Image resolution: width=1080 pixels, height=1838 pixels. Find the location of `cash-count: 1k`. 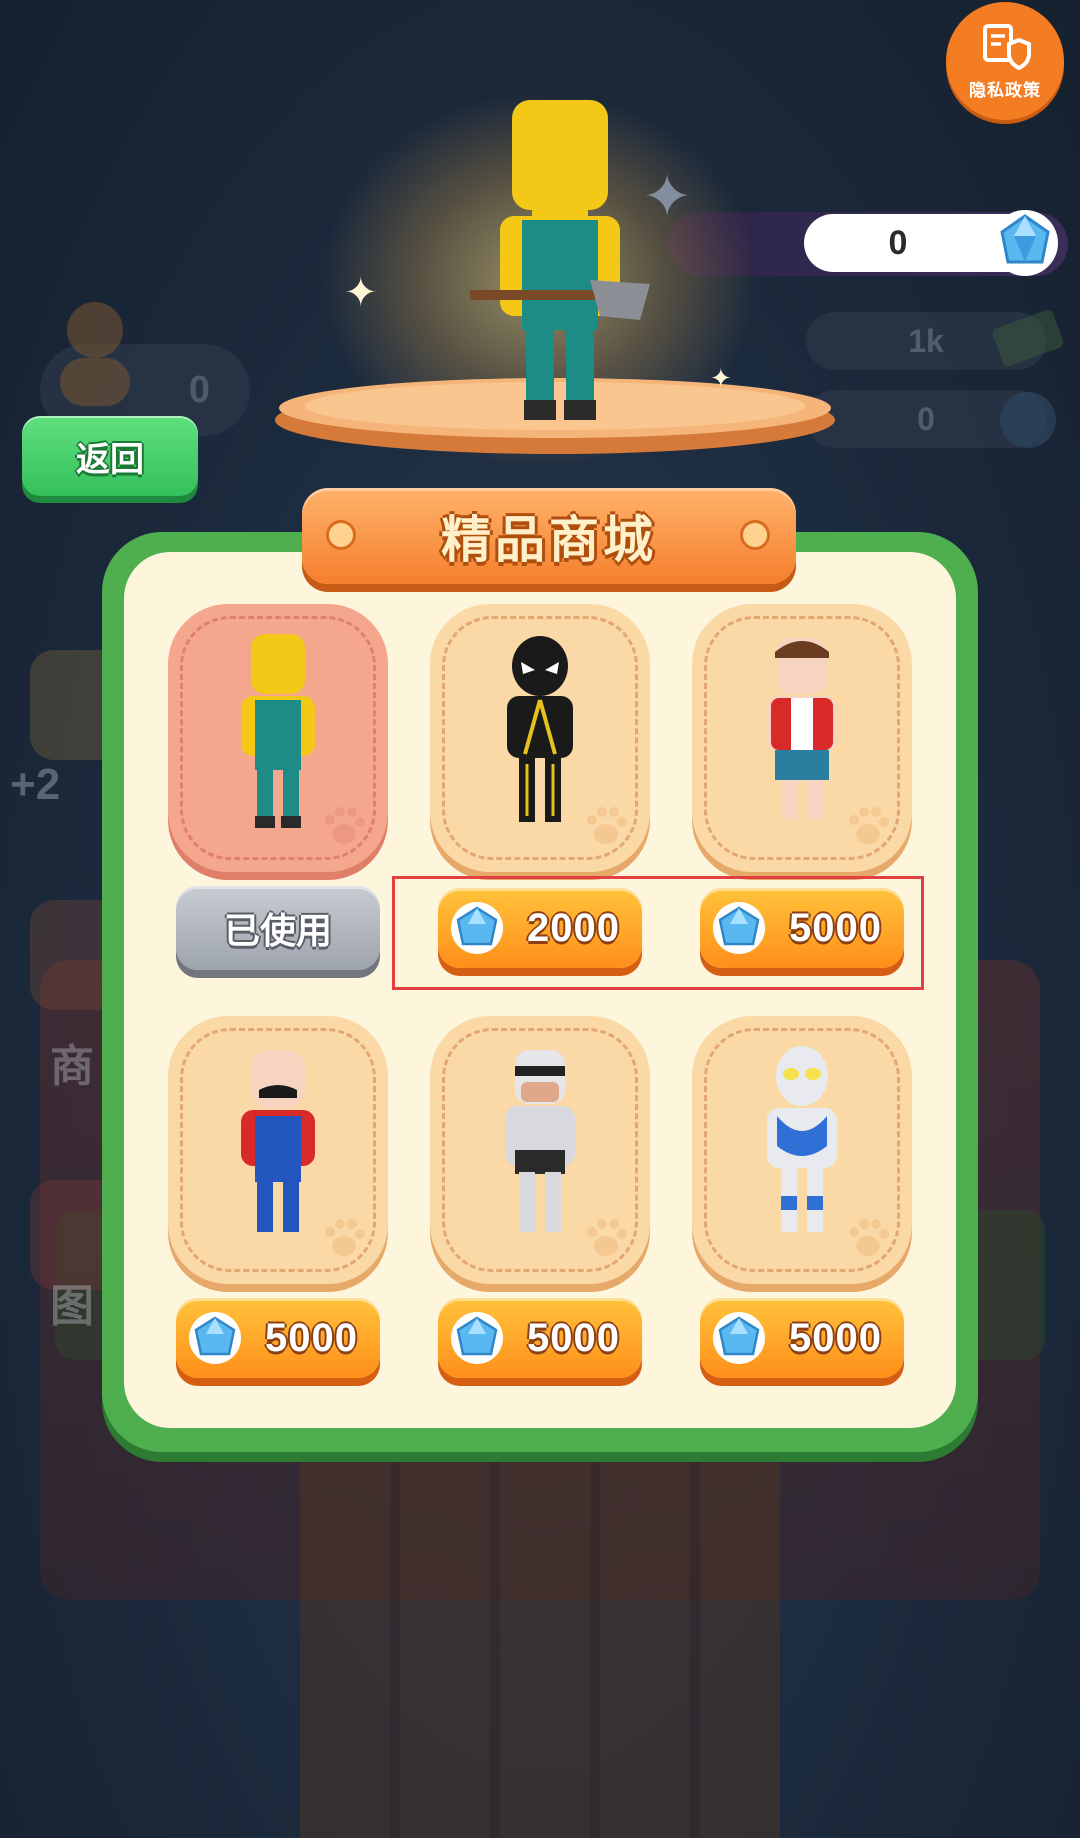

cash-count: 1k is located at coordinates (926, 340).